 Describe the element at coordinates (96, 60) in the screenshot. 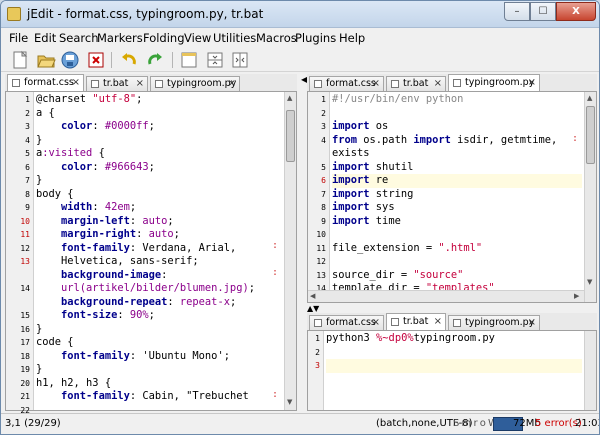

I see `close-buffer-icon` at that location.